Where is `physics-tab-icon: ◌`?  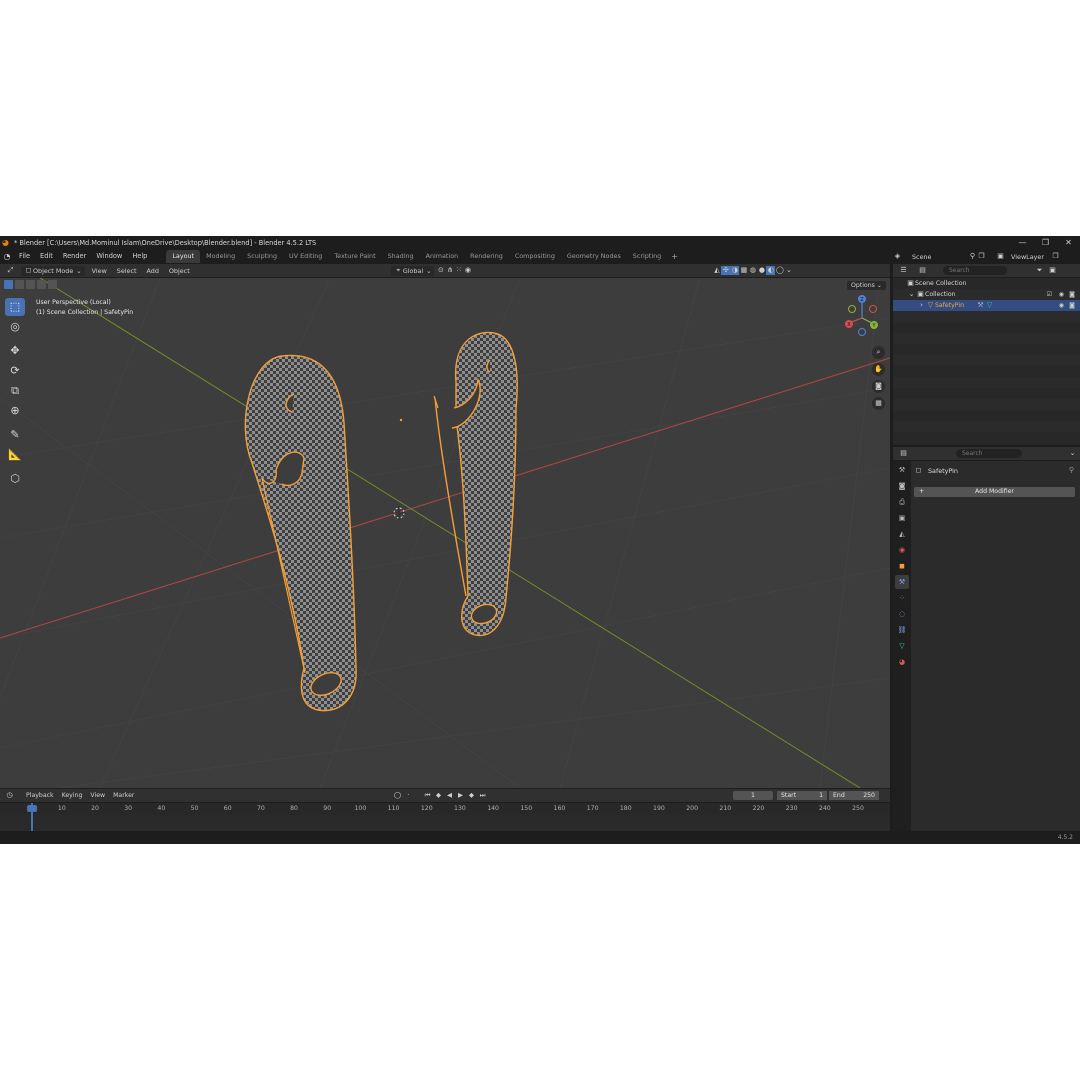 physics-tab-icon: ◌ is located at coordinates (902, 614).